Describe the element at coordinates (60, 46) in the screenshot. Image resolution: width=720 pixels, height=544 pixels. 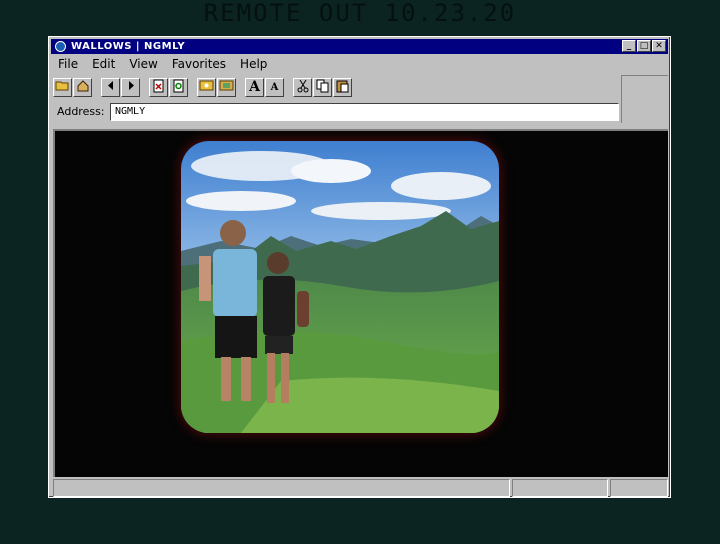
I see `app-globe-icon` at that location.